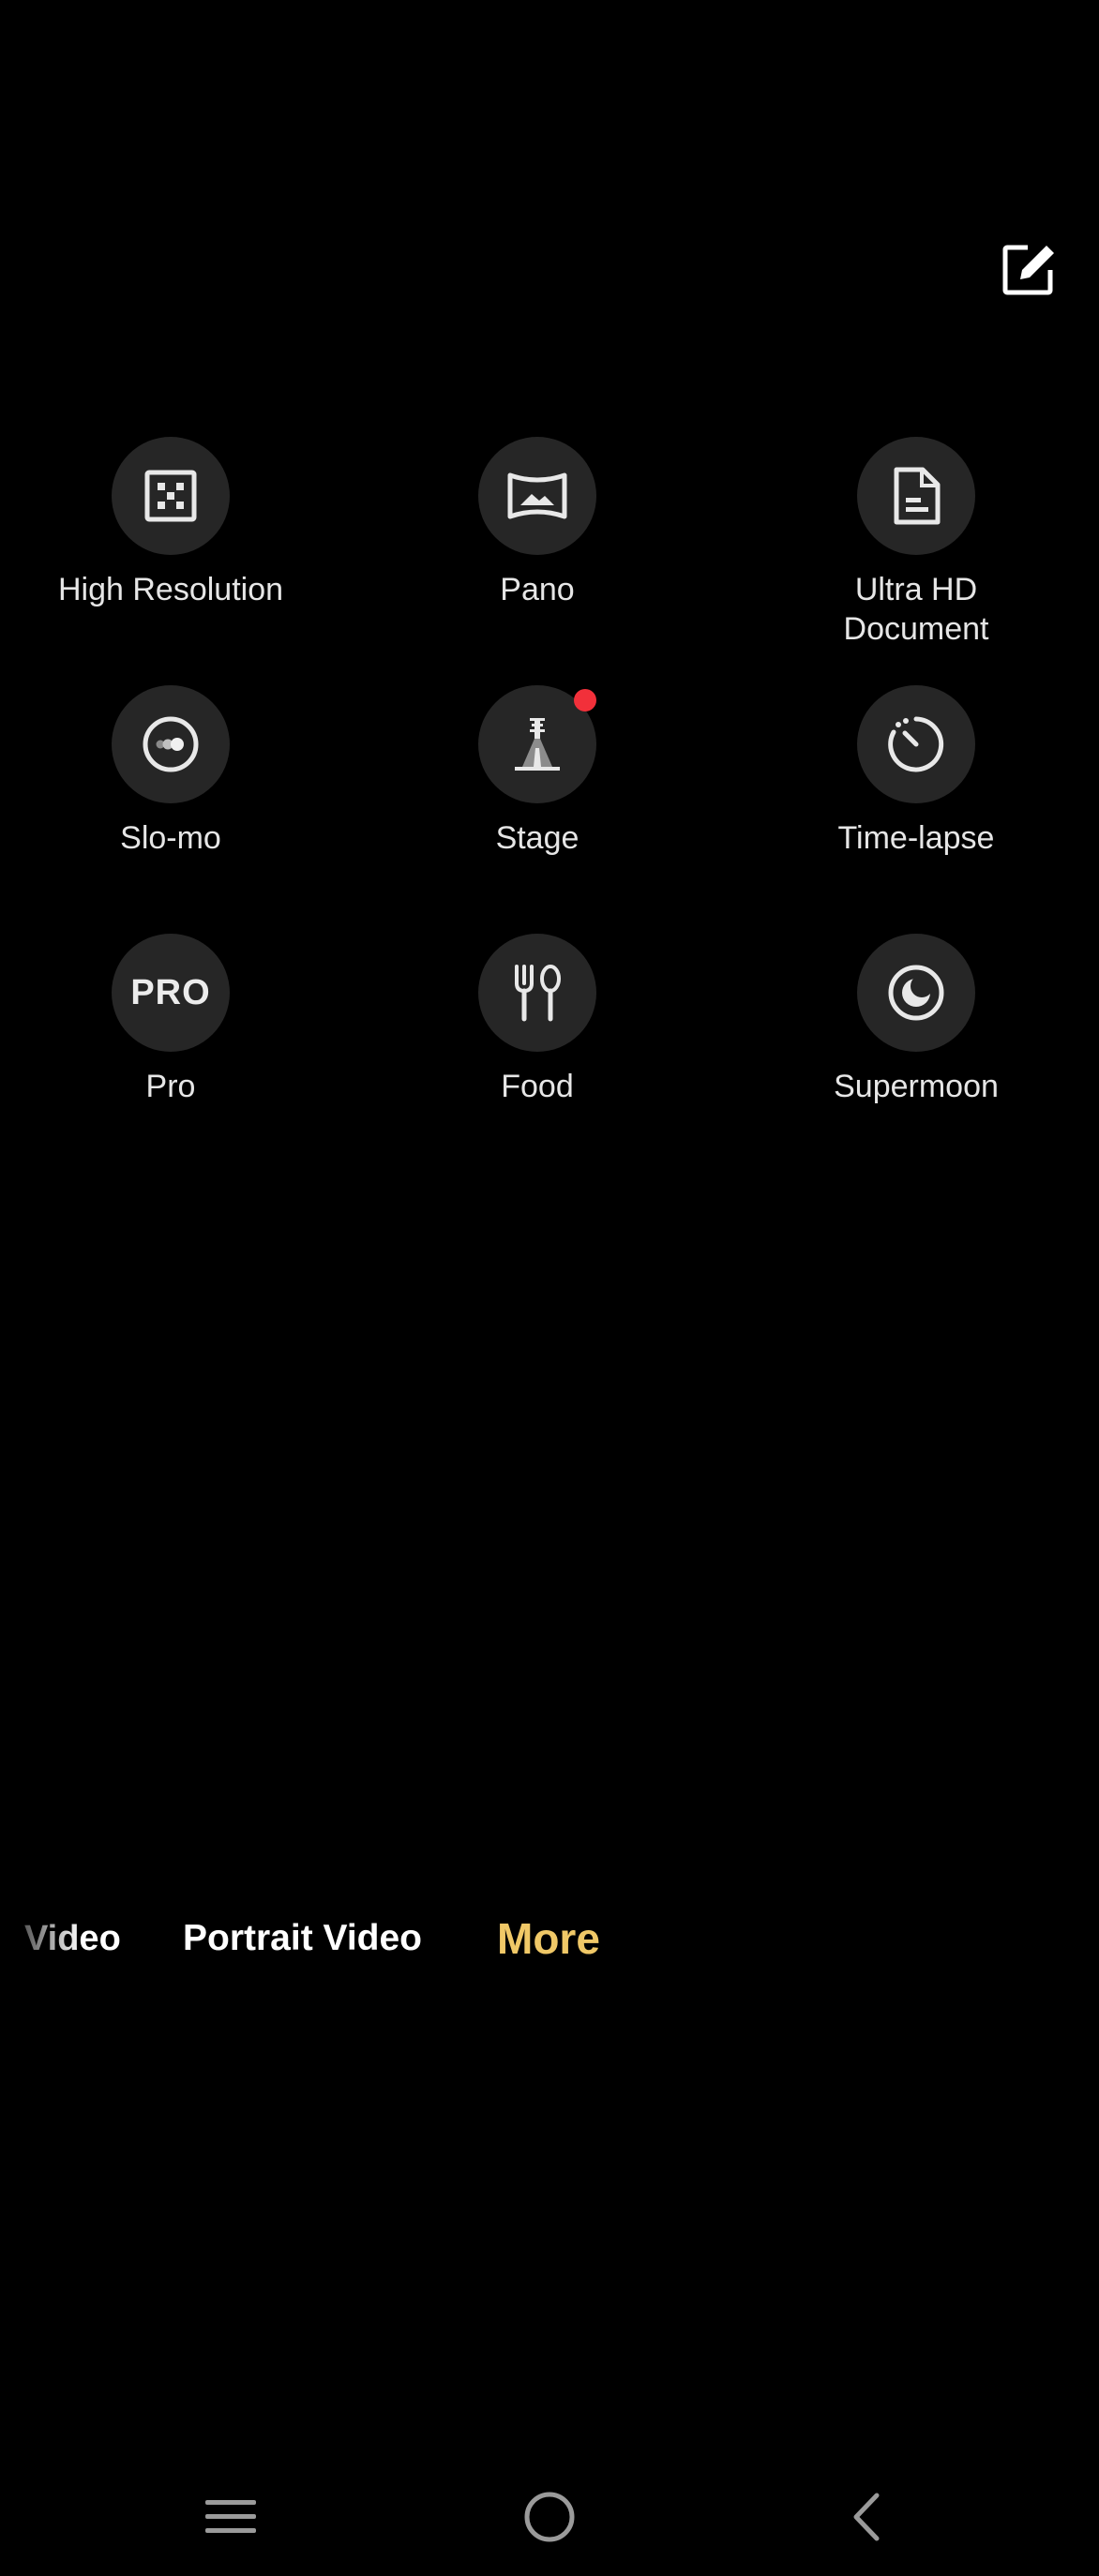  What do you see at coordinates (916, 1058) in the screenshot?
I see `mode-supermoon: Supermoon` at bounding box center [916, 1058].